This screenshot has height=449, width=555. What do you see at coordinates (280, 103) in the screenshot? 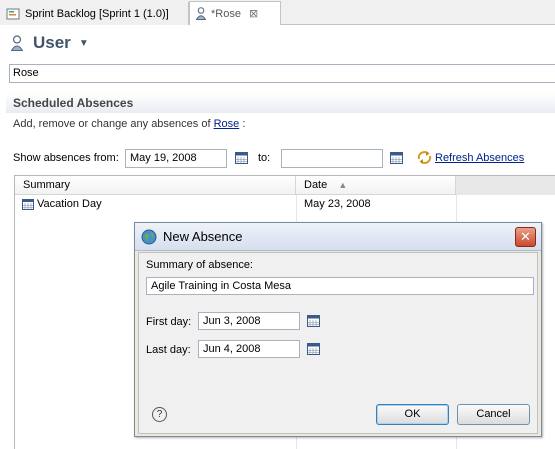
I see `section-title: Scheduled Absences` at bounding box center [280, 103].